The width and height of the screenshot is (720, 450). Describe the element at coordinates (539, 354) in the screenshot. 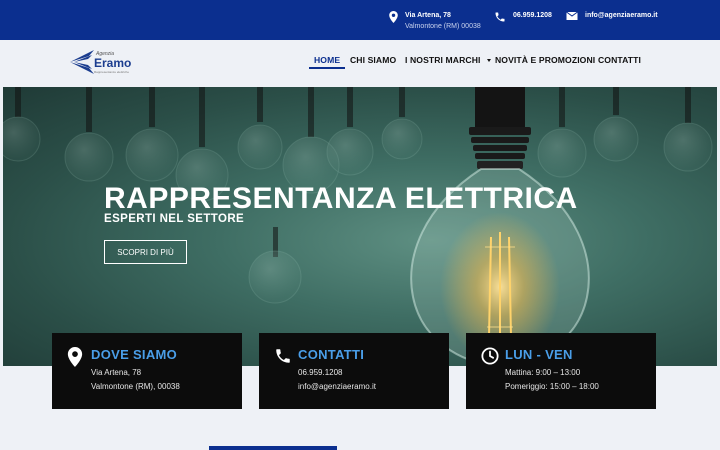

I see `card-title-hours: LUN - VEN` at that location.